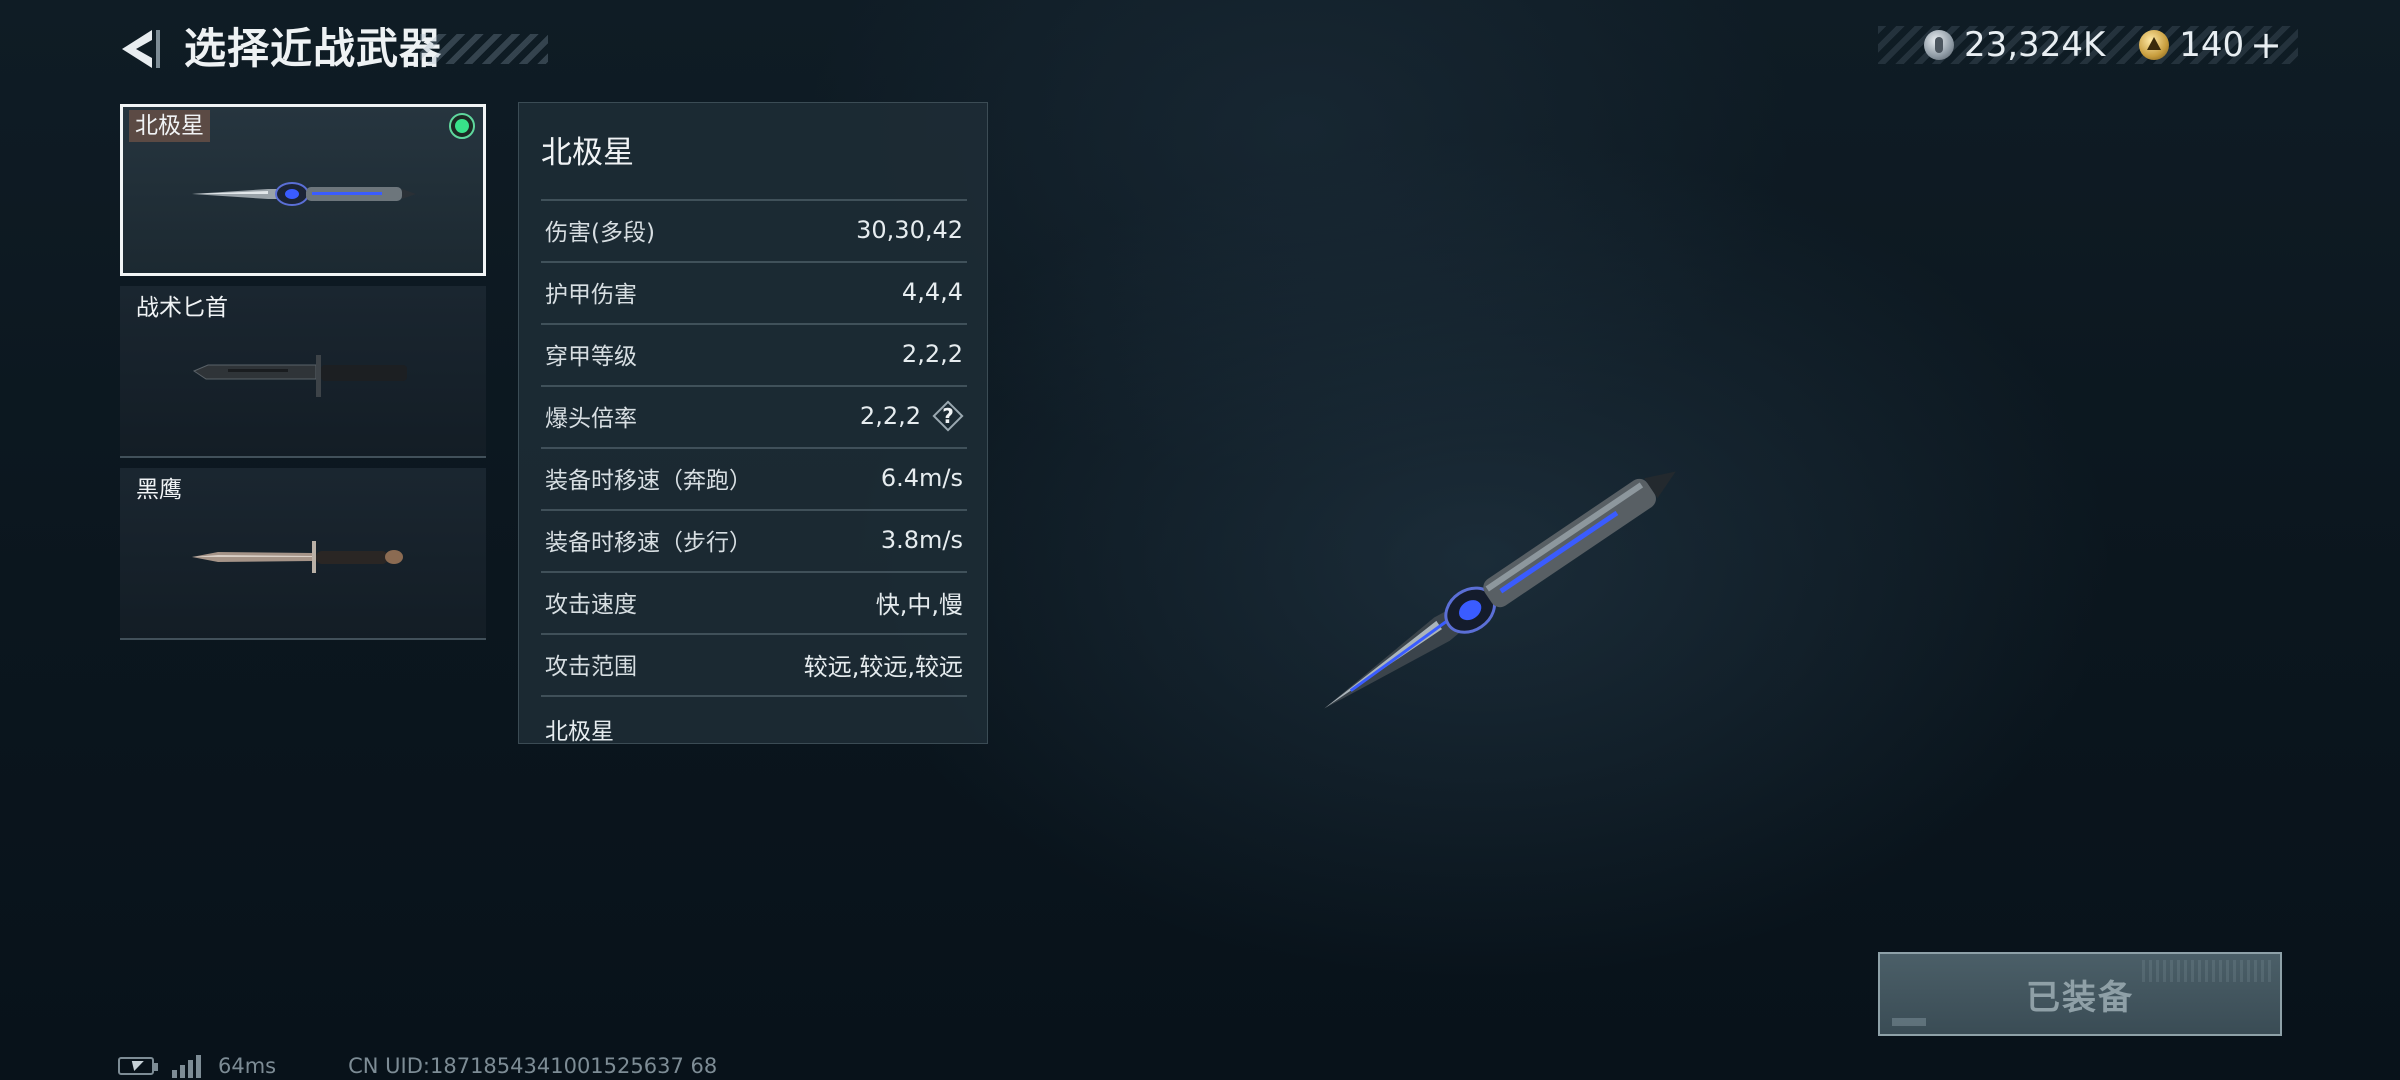 This screenshot has width=2400, height=1080. I want to click on stat-row-run-speed: 装备时移速（奔跑） 6.4m/s, so click(754, 477).